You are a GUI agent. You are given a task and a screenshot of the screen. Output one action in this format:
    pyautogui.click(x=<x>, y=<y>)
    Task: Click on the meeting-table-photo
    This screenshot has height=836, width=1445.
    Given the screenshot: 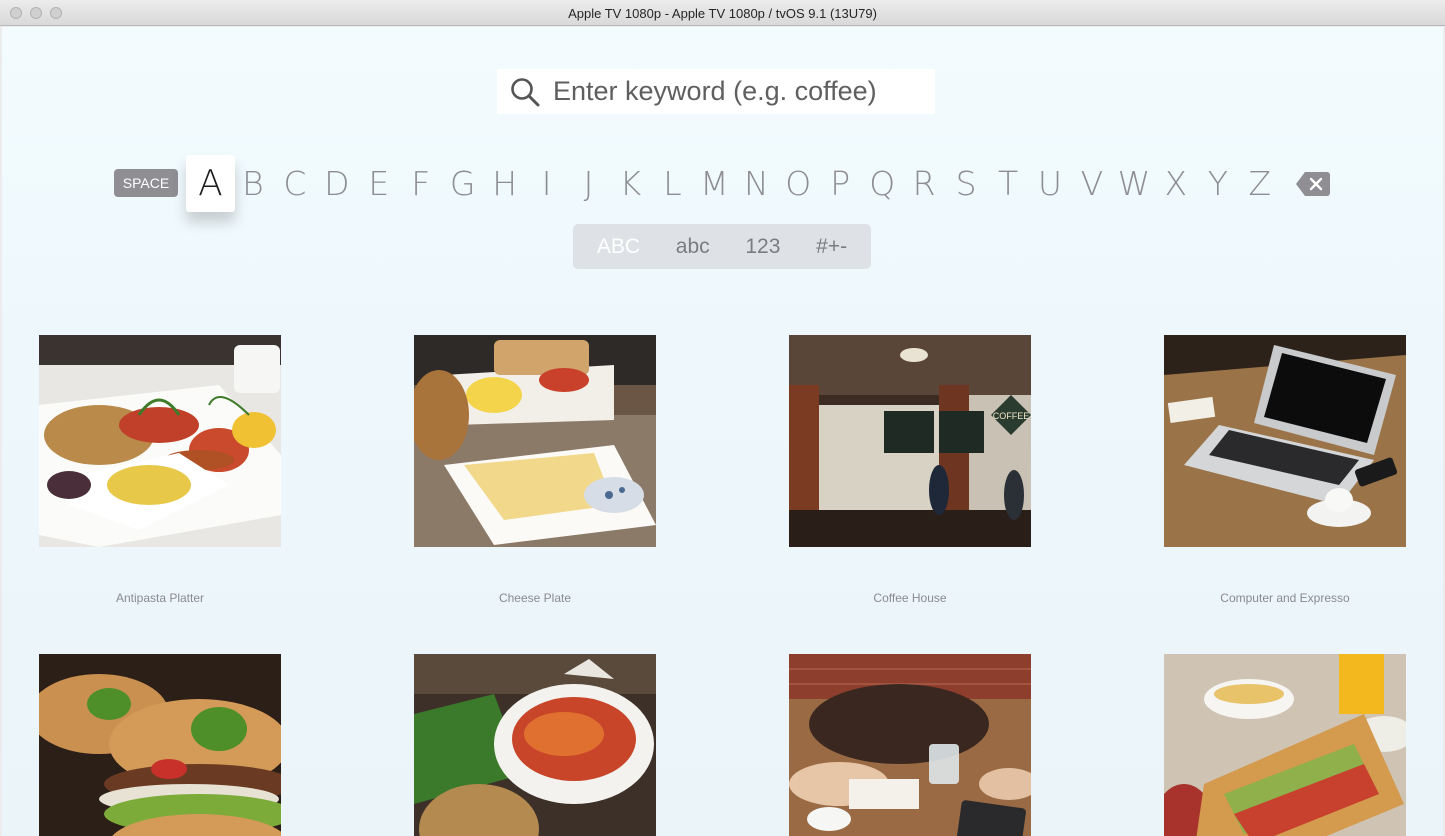 What is the action you would take?
    pyautogui.click(x=910, y=745)
    